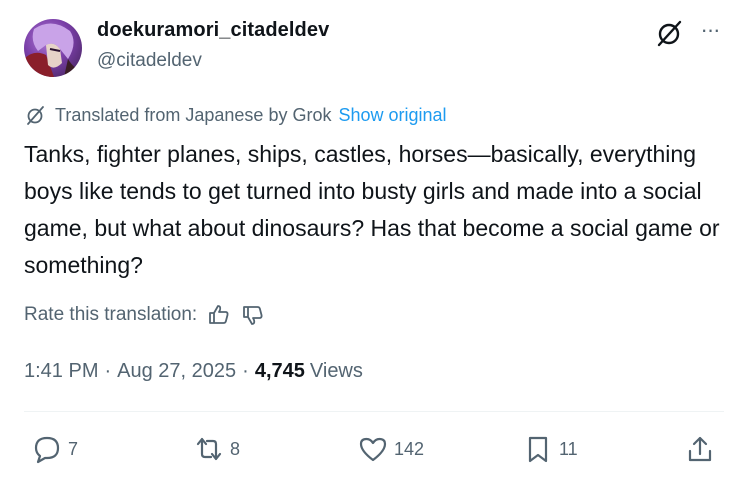 The width and height of the screenshot is (748, 485). I want to click on share-icon, so click(700, 449).